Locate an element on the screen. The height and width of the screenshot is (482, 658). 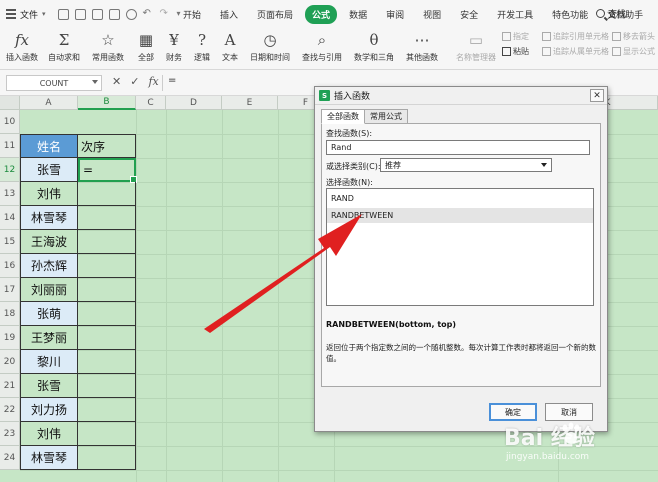
watermark-url: jingyan.baidu.com is located at coordinates (548, 457).